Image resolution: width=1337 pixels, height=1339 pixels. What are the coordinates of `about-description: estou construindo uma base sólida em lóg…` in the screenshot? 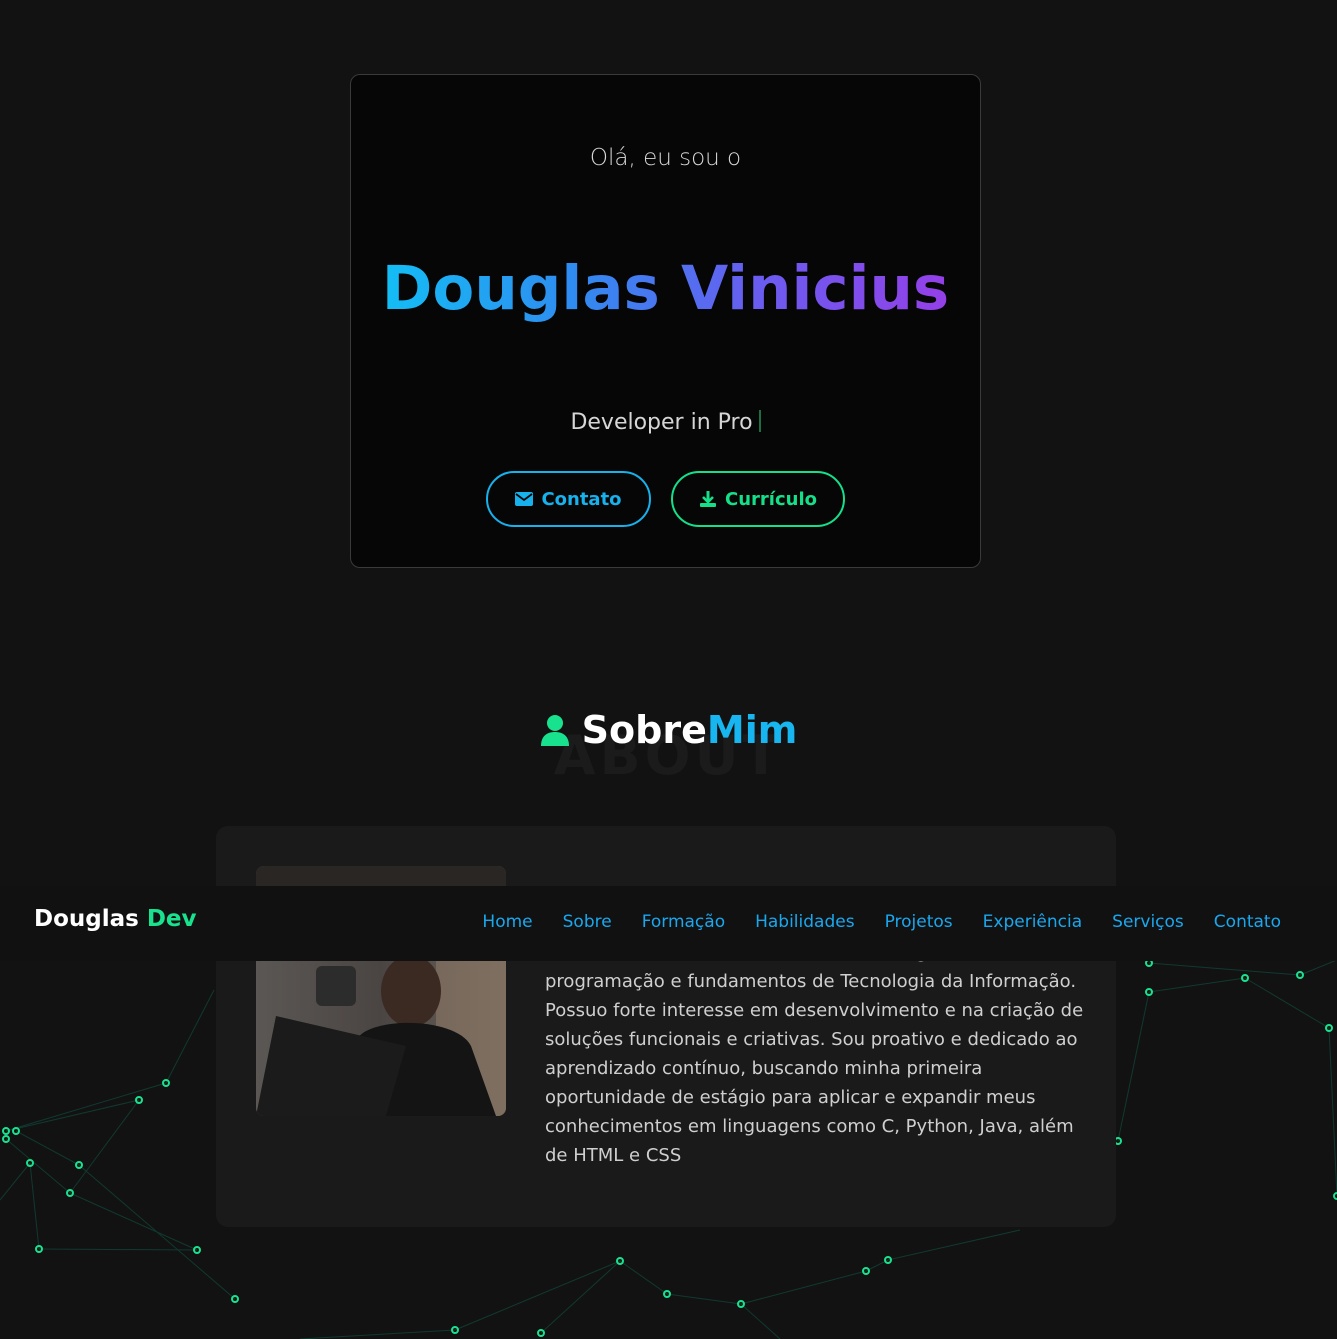 It's located at (814, 1054).